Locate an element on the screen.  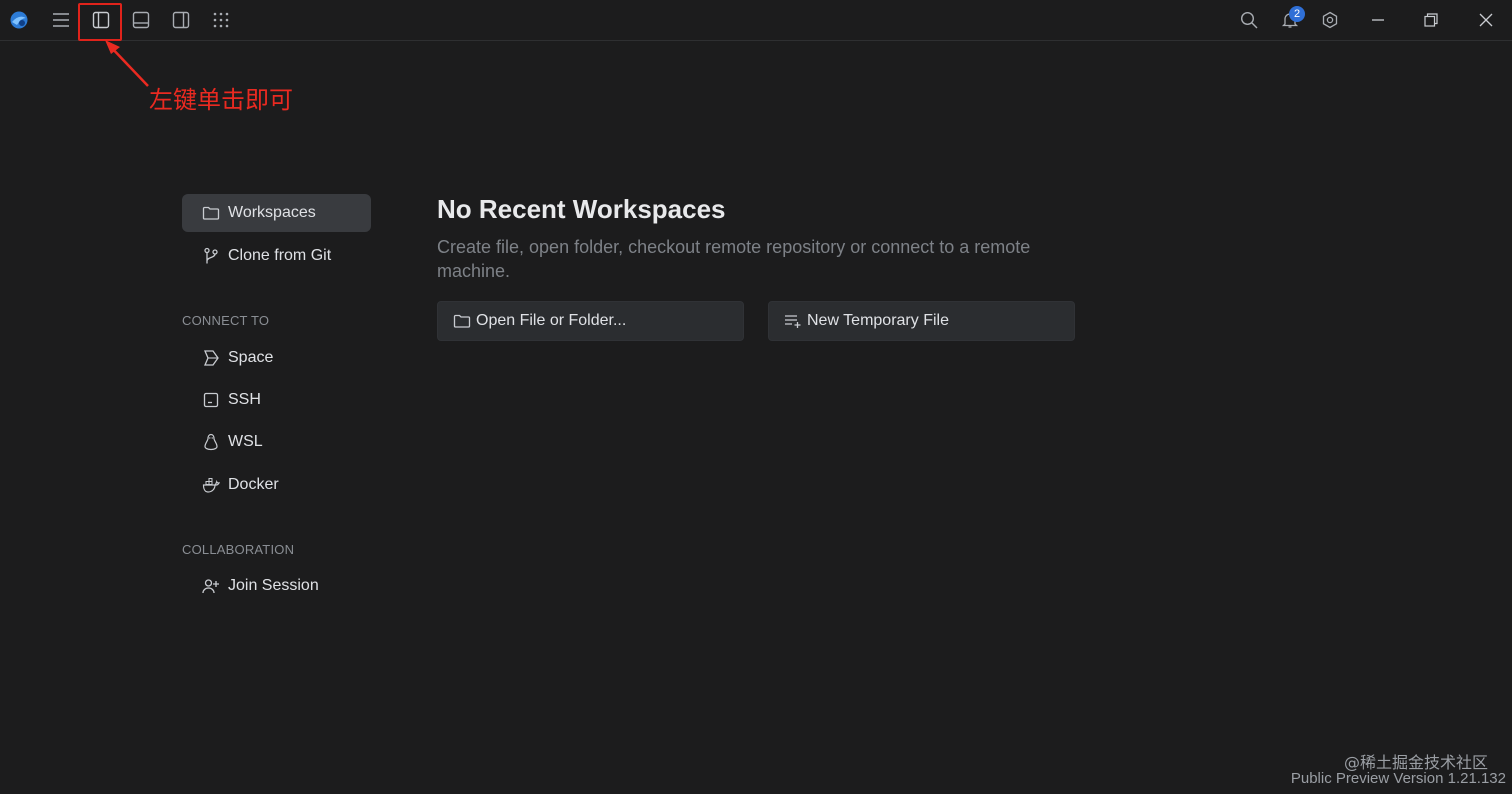
new-file-lines-icon is located at coordinates (793, 321).